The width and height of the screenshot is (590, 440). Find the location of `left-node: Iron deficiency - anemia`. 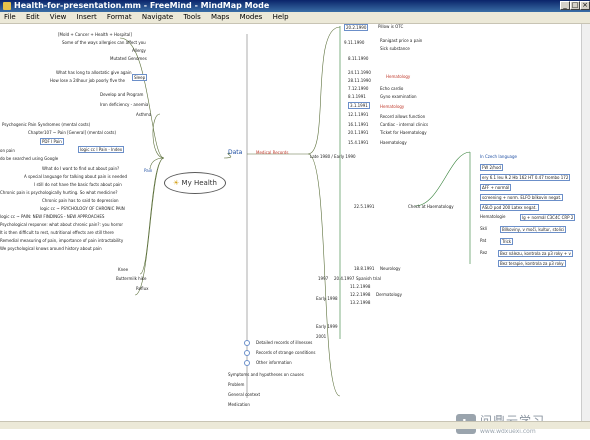

left-node: Iron deficiency - anemia is located at coordinates (124, 104).